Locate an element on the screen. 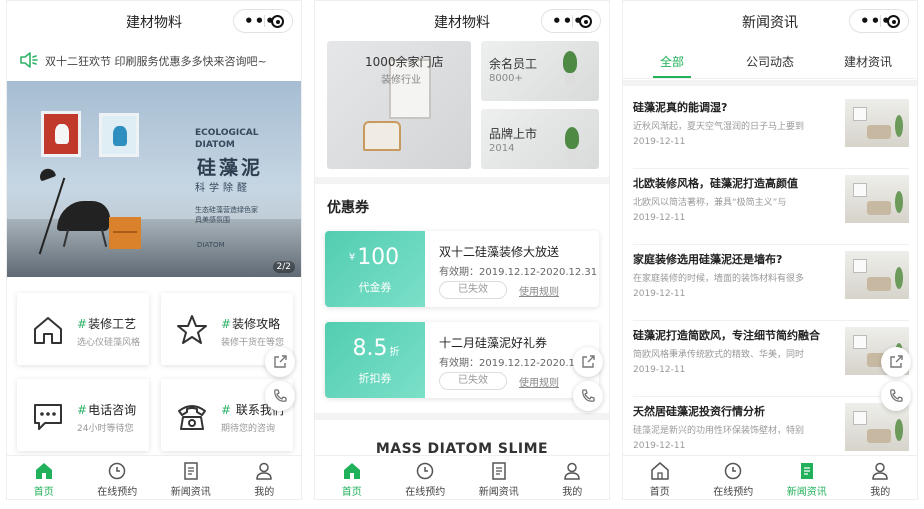 The width and height of the screenshot is (924, 509). news-title: 天然居硅藻泥投资行情分析 is located at coordinates (699, 411).